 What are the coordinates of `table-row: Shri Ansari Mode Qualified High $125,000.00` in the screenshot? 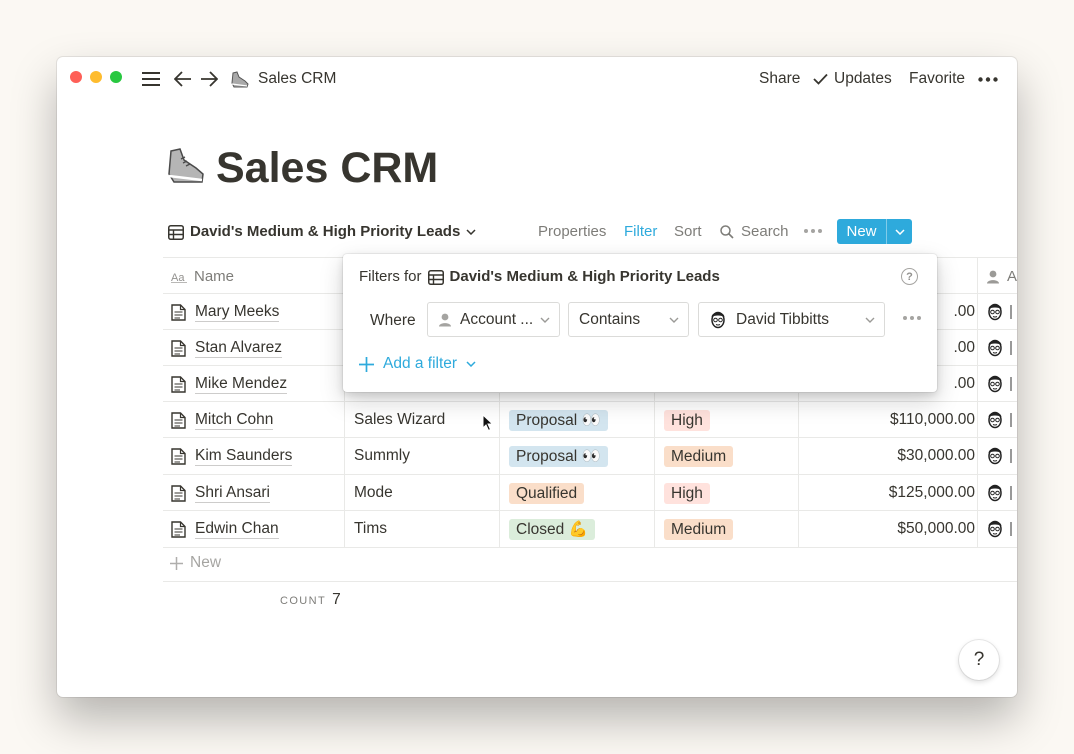 It's located at (590, 493).